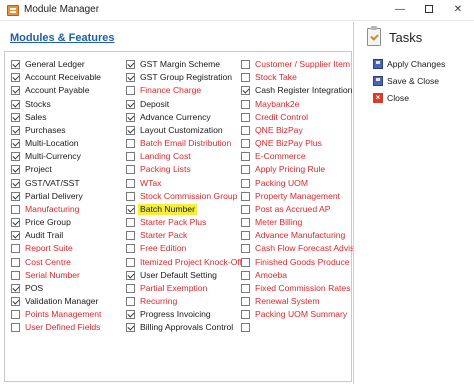 The height and width of the screenshot is (384, 474). I want to click on module-item: POS, so click(68, 288).